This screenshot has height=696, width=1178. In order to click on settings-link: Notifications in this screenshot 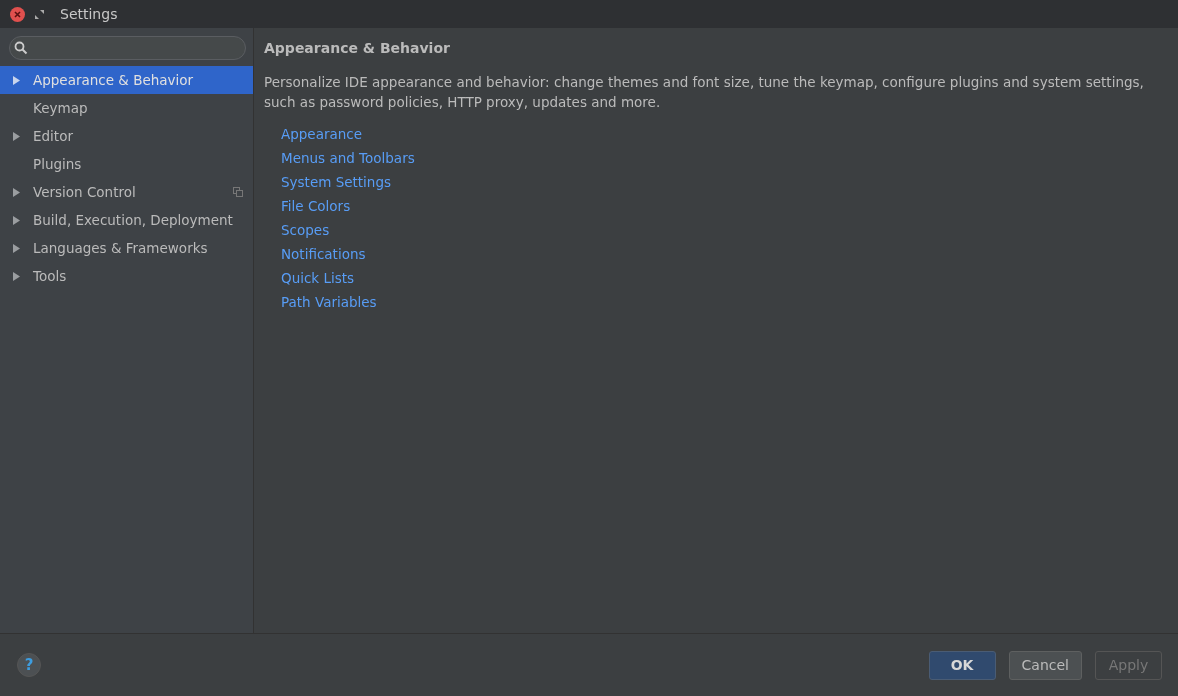, I will do `click(323, 254)`.